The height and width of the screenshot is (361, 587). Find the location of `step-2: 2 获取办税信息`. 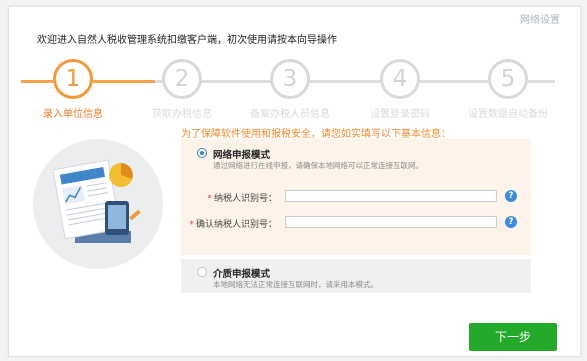

step-2: 2 获取办税信息 is located at coordinates (182, 89).